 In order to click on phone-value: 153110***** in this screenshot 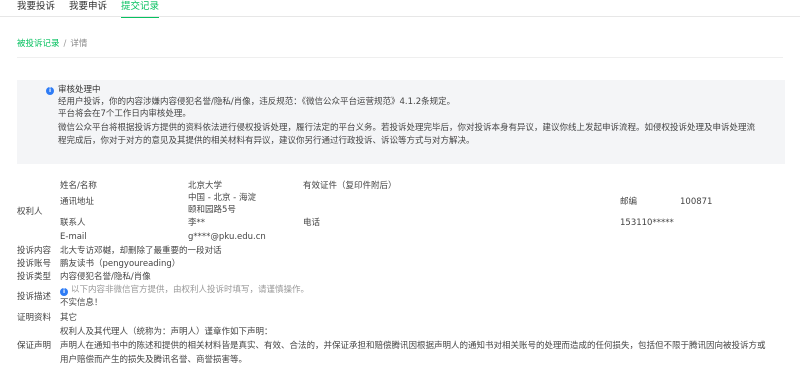, I will do `click(647, 223)`.